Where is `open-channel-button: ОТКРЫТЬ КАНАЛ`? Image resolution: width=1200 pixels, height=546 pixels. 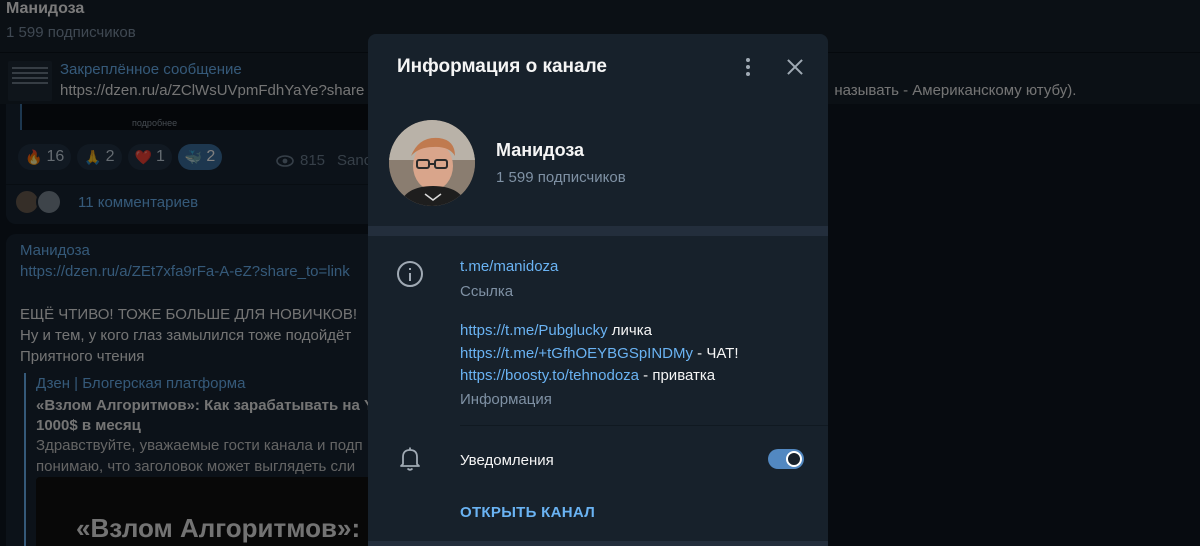
open-channel-button: ОТКРЫТЬ КАНАЛ is located at coordinates (527, 512).